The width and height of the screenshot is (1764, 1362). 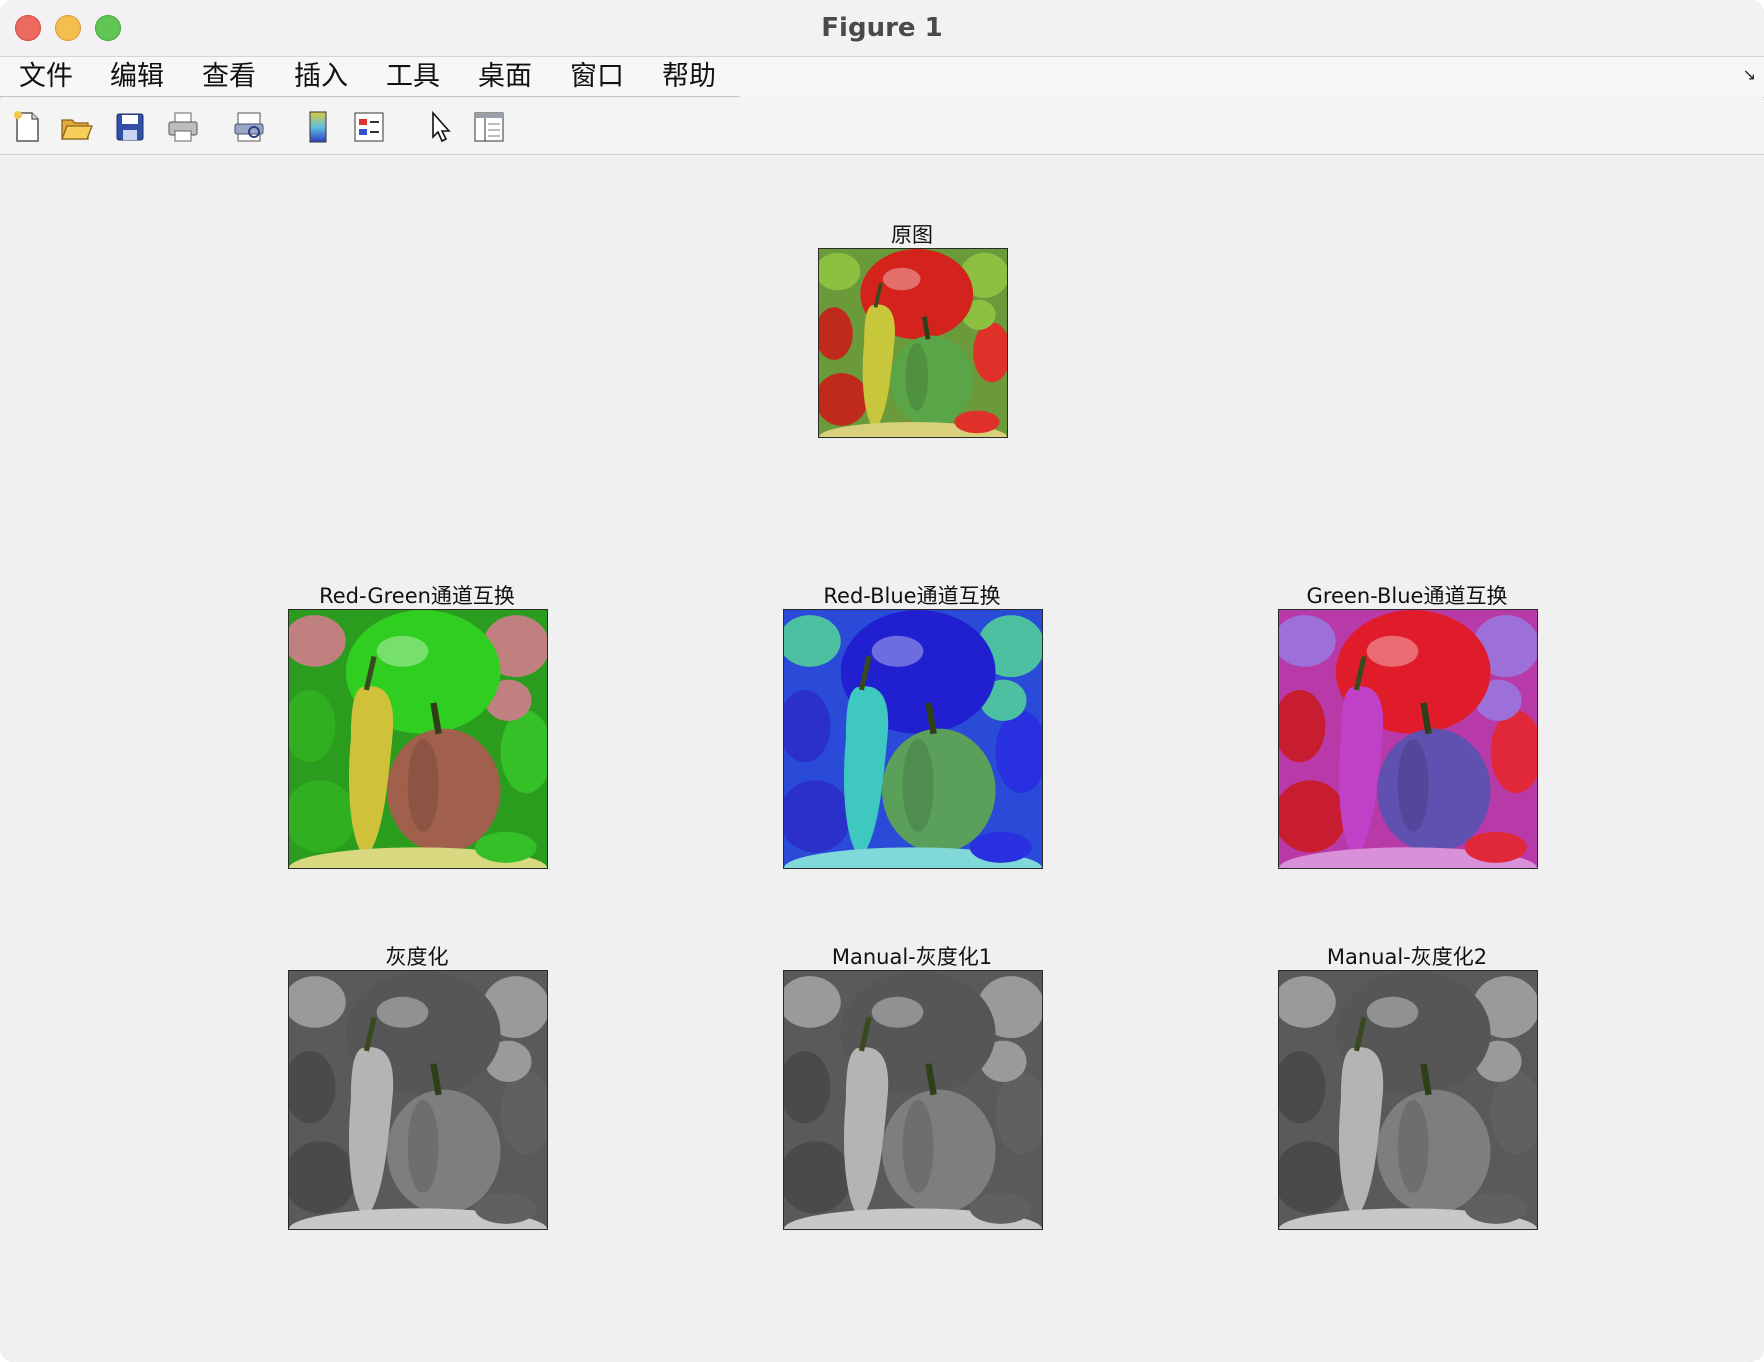 What do you see at coordinates (369, 127) in the screenshot?
I see `legend-icon` at bounding box center [369, 127].